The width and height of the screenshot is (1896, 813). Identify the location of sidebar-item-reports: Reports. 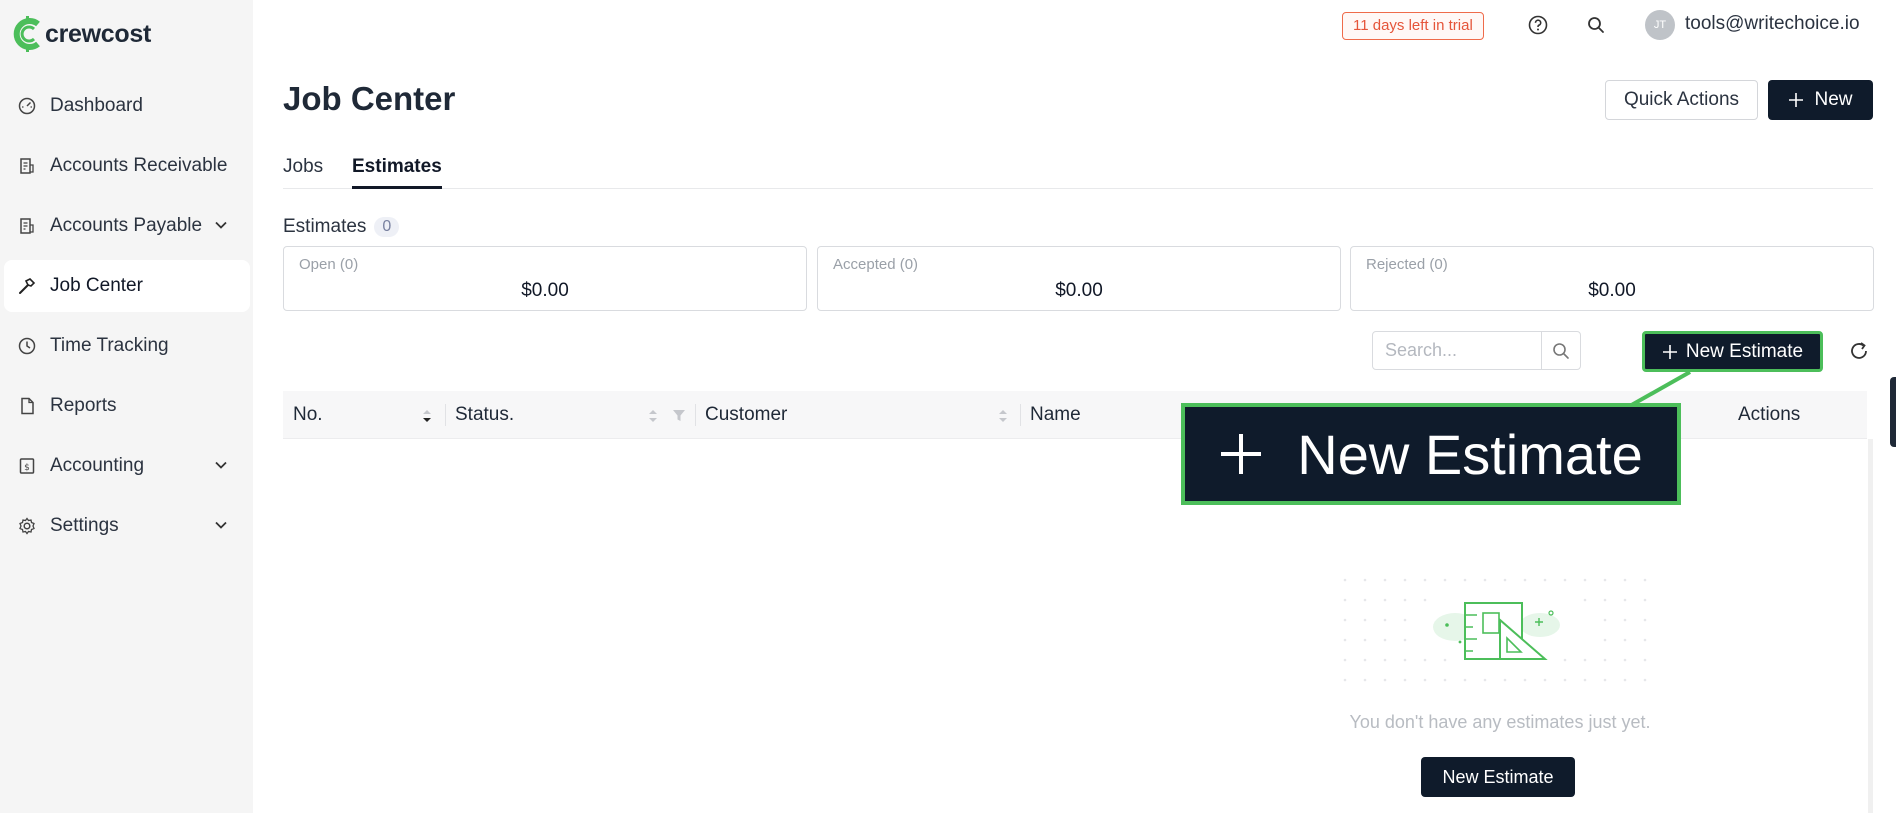
(127, 406).